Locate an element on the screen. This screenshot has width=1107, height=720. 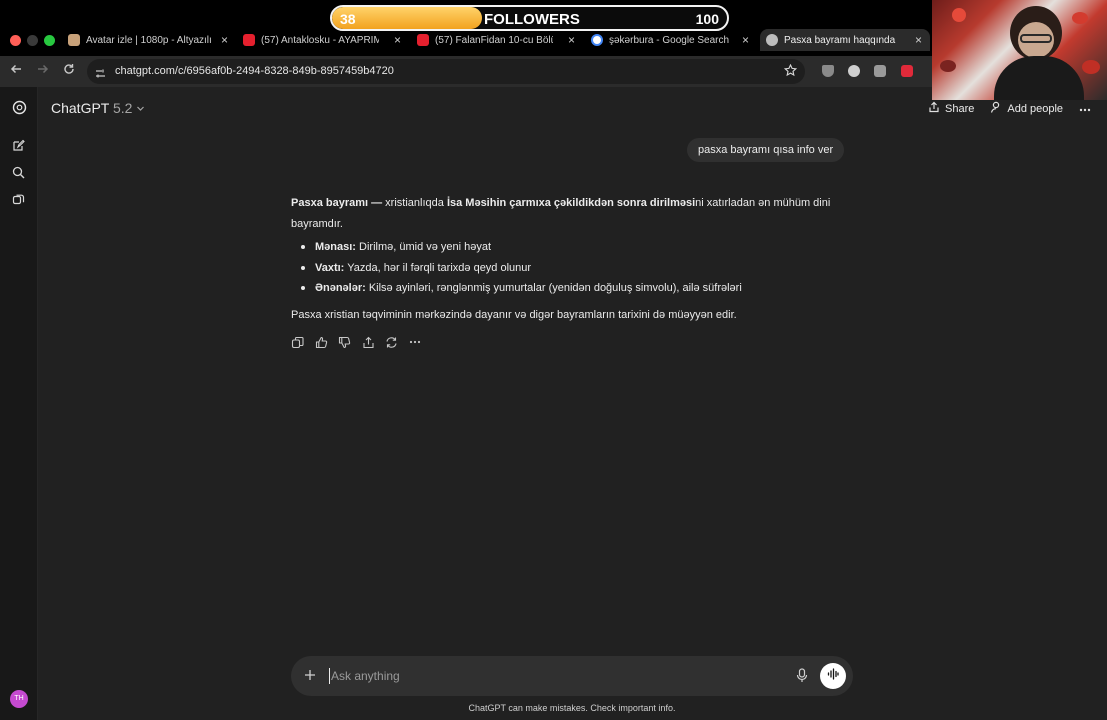
model-selector: ChatGPT 5.2 is located at coordinates (98, 108).